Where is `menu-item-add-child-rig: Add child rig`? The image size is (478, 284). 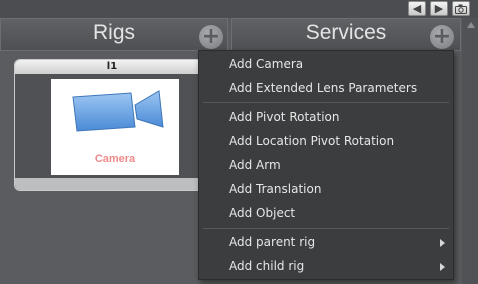
menu-item-add-child-rig: Add child rig is located at coordinates (326, 266).